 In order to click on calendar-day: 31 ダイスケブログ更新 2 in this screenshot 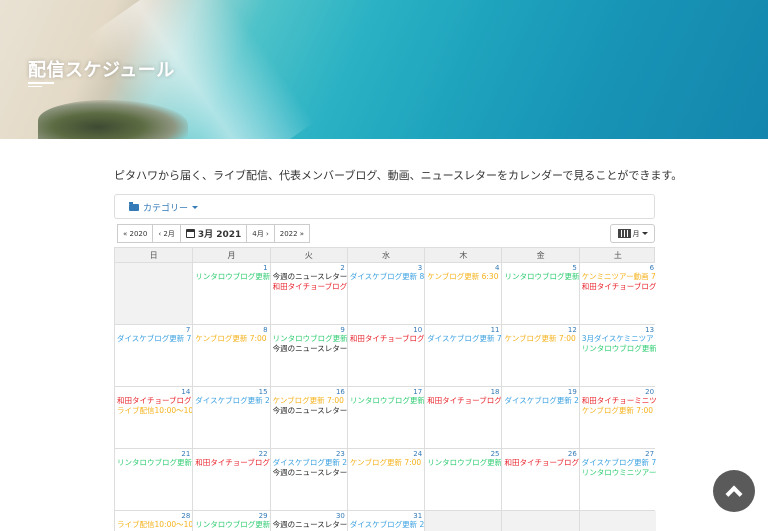, I will do `click(385, 521)`.